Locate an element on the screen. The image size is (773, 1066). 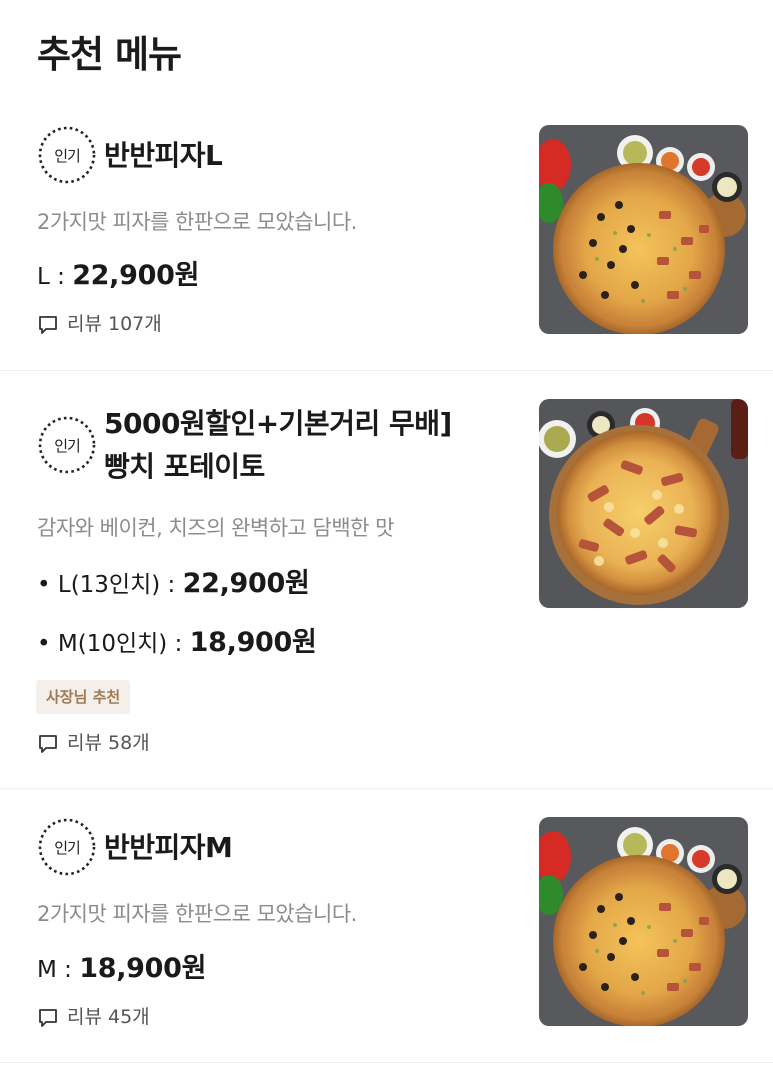
section-title: 추천 메뉴 is located at coordinates (109, 54).